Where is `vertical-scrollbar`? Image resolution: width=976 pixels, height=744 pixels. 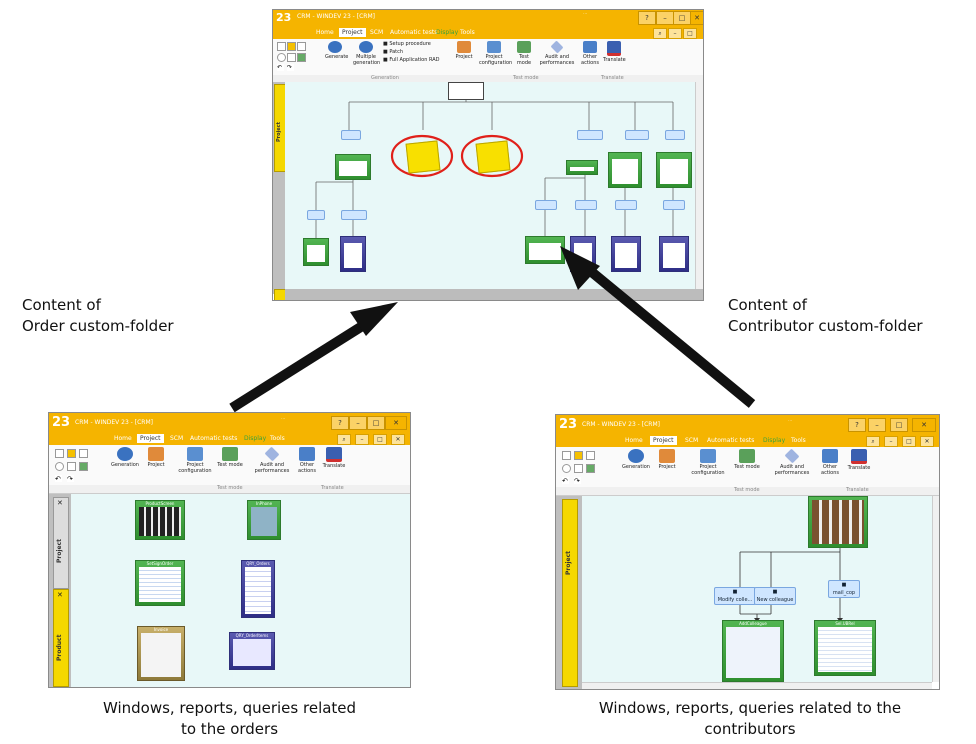 vertical-scrollbar is located at coordinates (935, 589).